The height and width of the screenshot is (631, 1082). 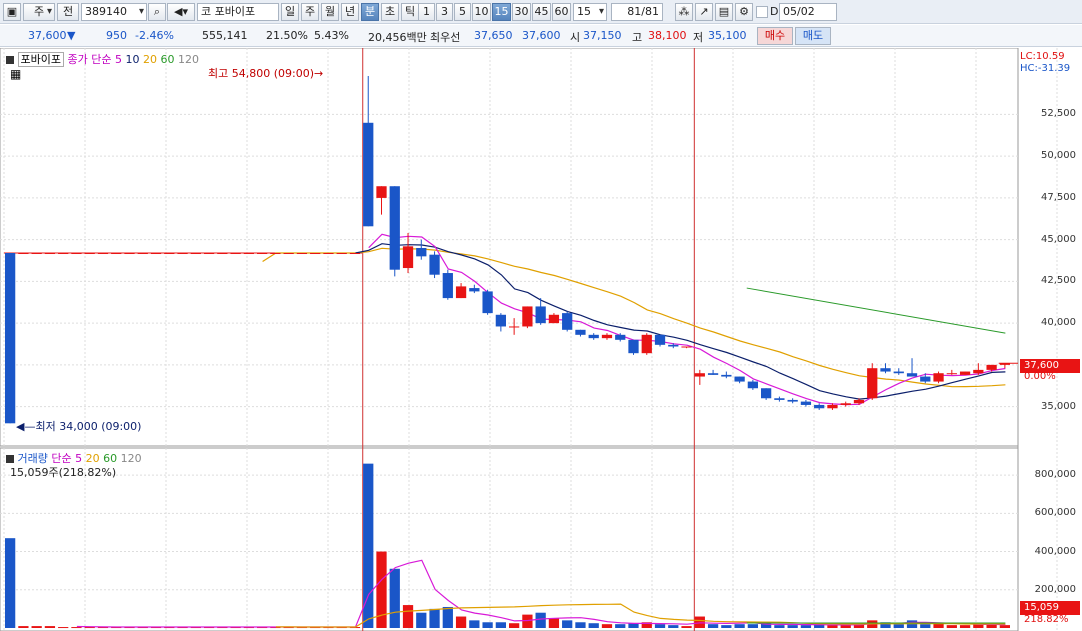 What do you see at coordinates (157, 12) in the screenshot?
I see `search-icon: ⌕` at bounding box center [157, 12].